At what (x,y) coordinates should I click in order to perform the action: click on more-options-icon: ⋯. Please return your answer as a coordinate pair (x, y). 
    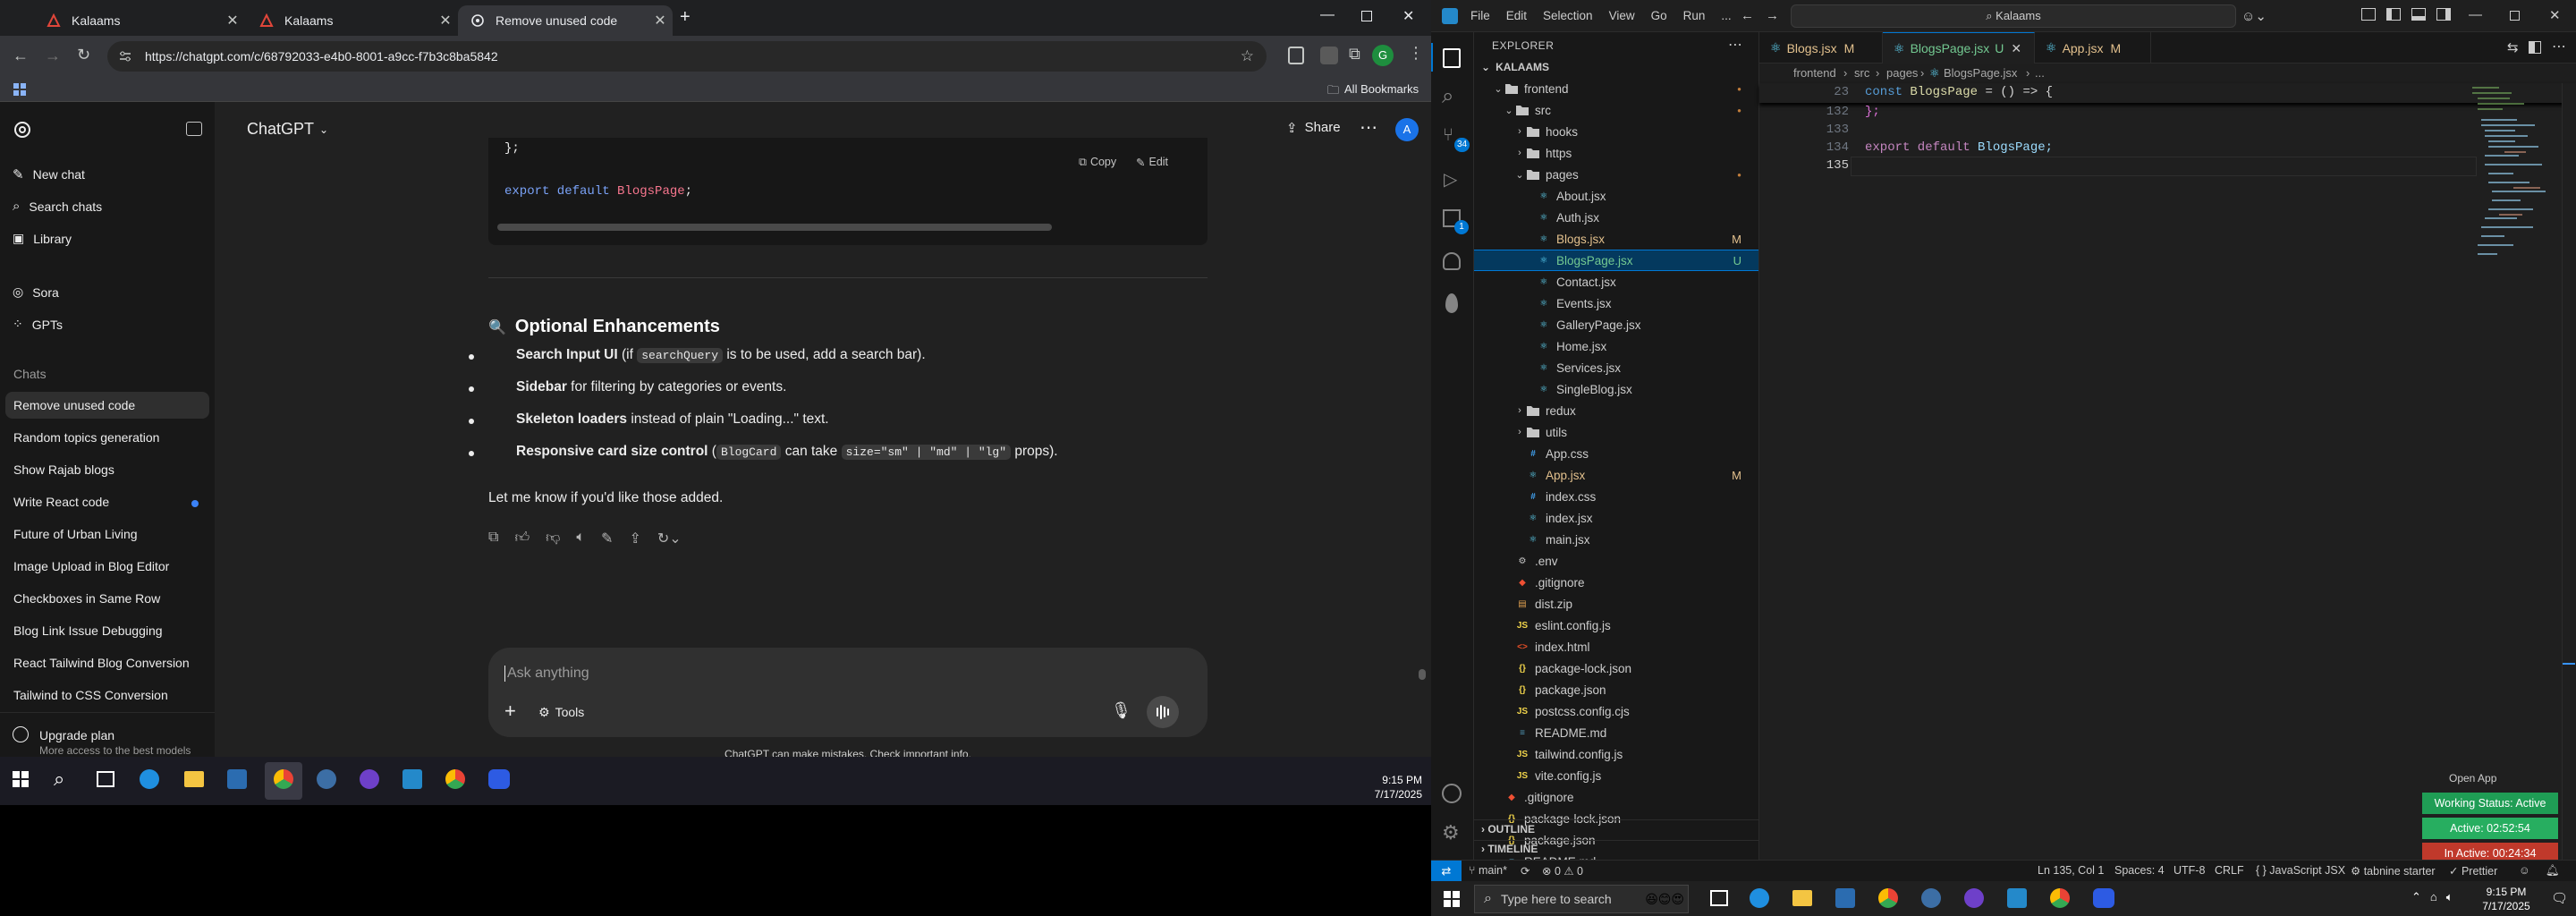
    Looking at the image, I should click on (1368, 127).